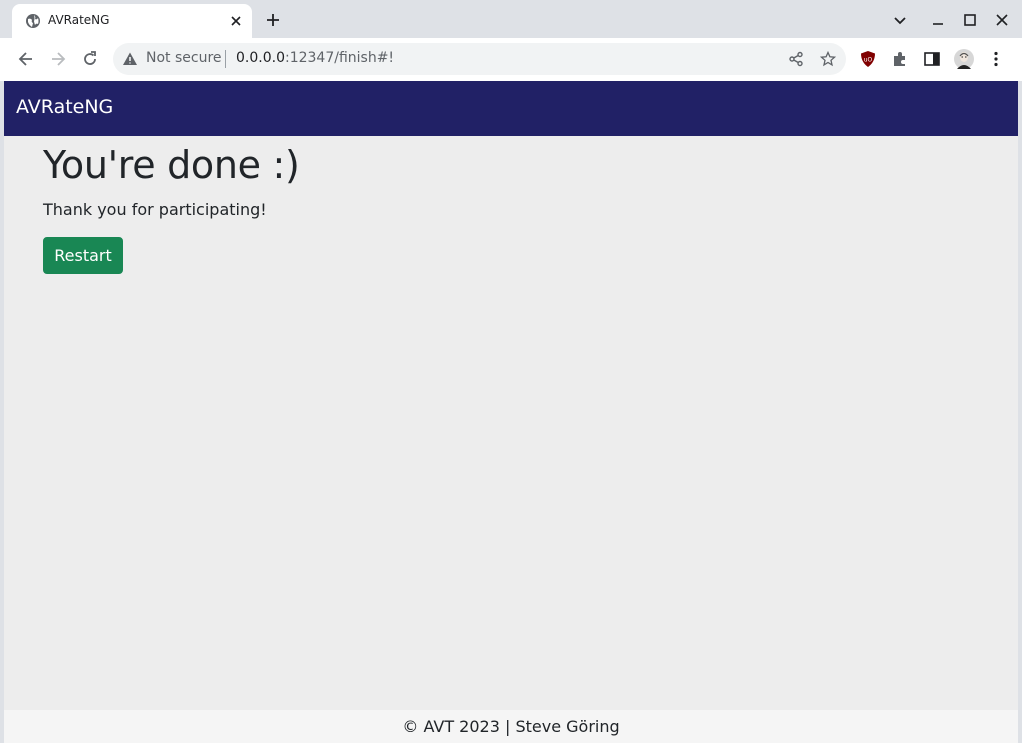 This screenshot has height=743, width=1022. What do you see at coordinates (932, 59) in the screenshot?
I see `side-panel-icon` at bounding box center [932, 59].